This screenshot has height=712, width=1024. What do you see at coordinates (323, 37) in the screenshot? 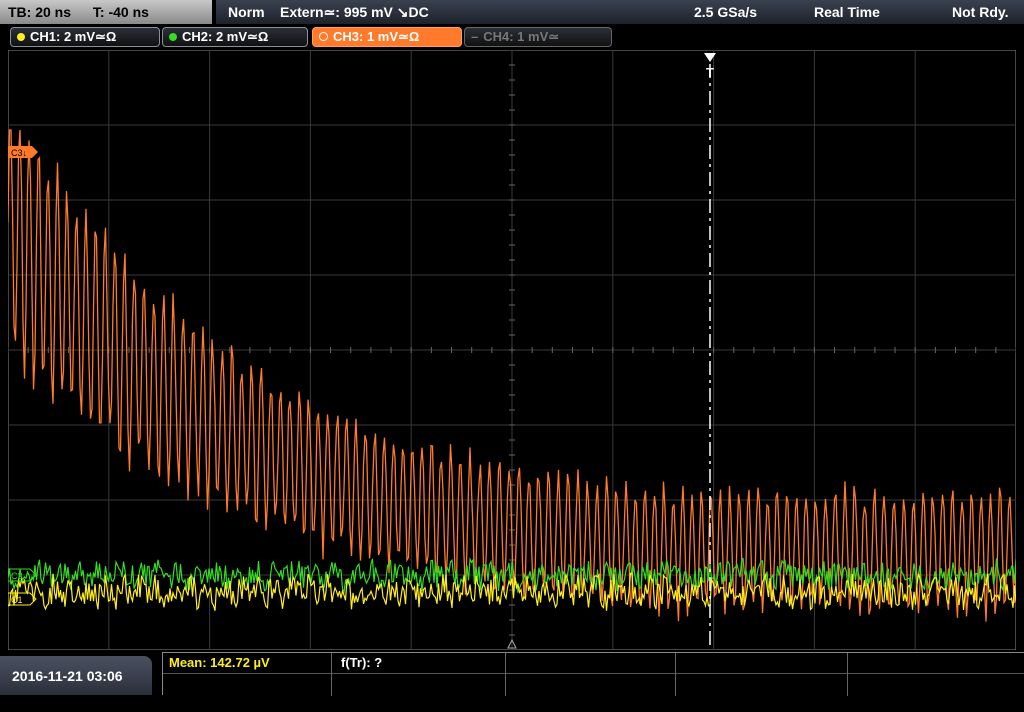
I see `ch3-color-dot` at bounding box center [323, 37].